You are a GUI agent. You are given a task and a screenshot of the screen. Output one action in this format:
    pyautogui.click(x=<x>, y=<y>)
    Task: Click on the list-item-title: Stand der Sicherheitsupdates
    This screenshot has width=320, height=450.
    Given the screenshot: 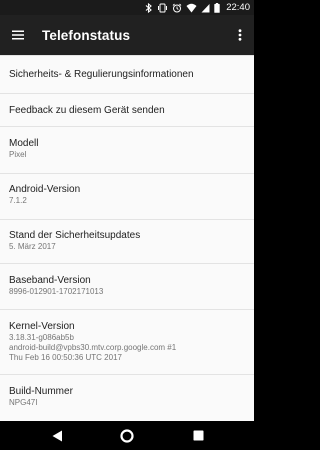 What is the action you would take?
    pyautogui.click(x=75, y=235)
    